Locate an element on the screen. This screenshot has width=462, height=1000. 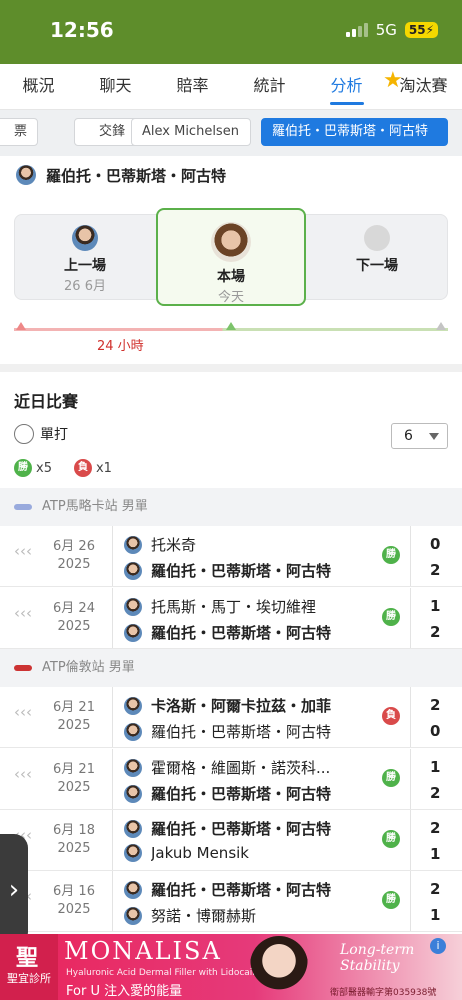
ad-info-icon: i is located at coordinates (438, 946).